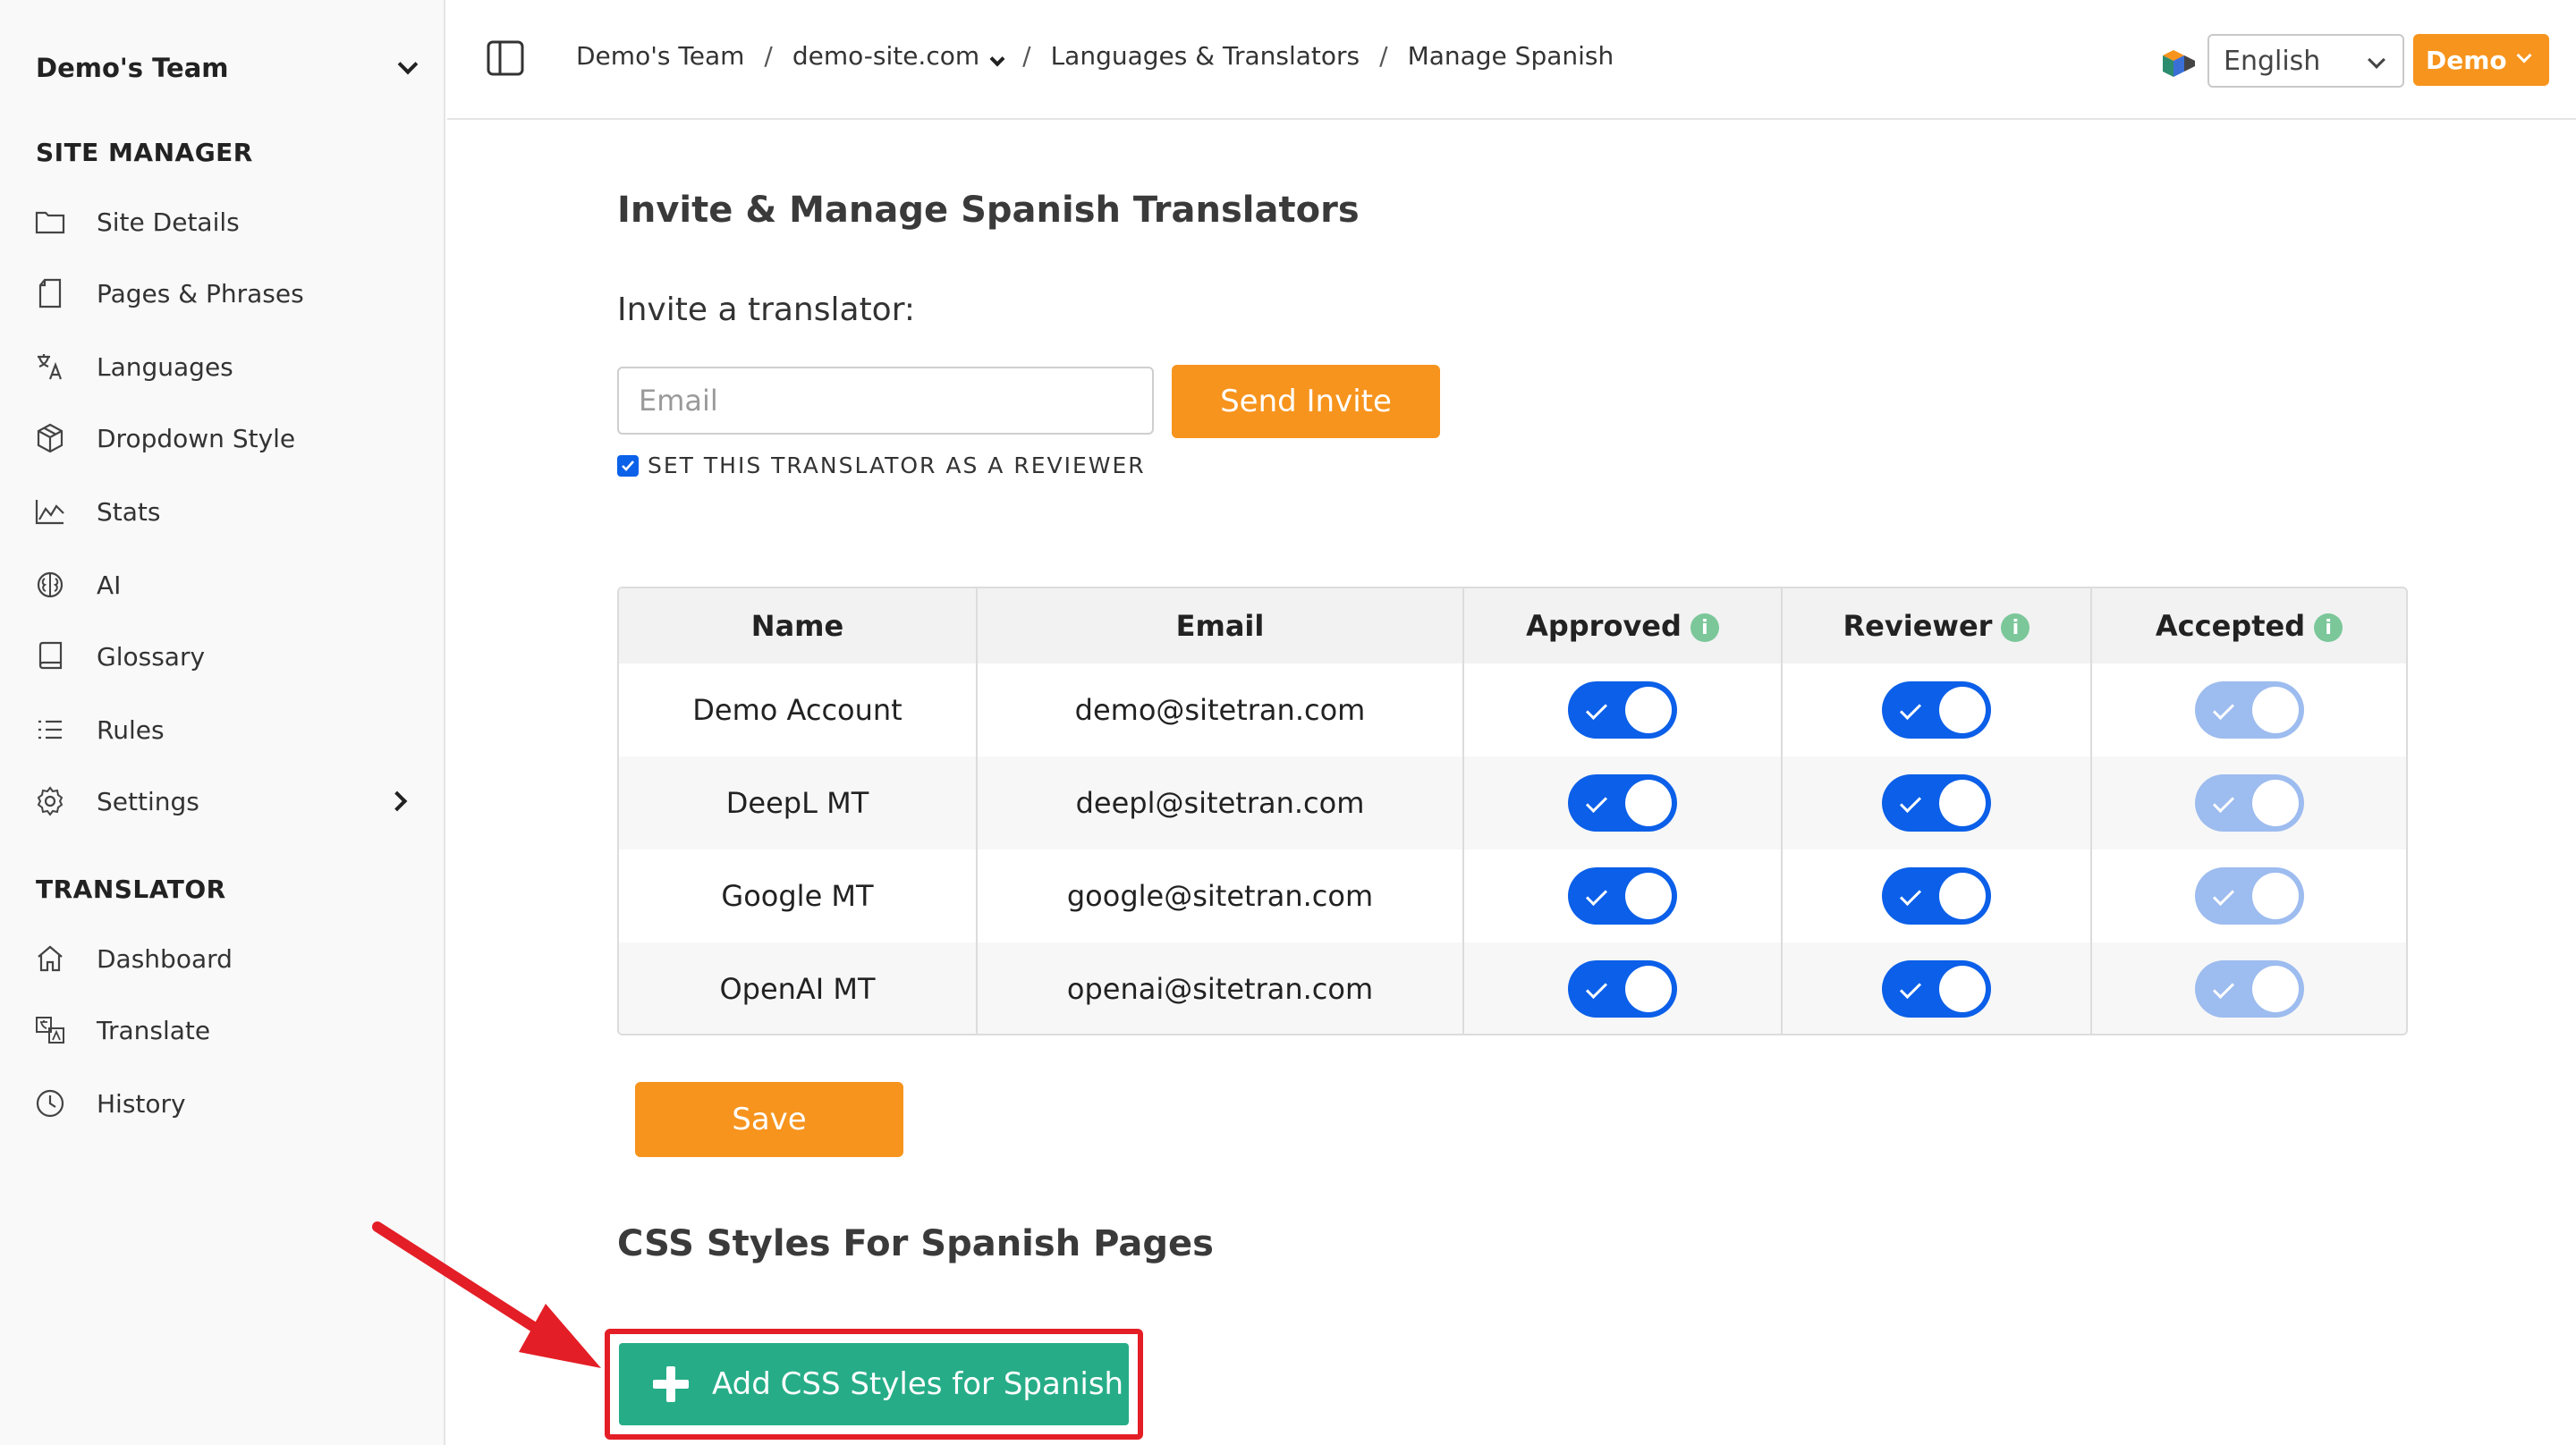 The height and width of the screenshot is (1445, 2576). Describe the element at coordinates (798, 895) in the screenshot. I see `row-name: Google MT` at that location.